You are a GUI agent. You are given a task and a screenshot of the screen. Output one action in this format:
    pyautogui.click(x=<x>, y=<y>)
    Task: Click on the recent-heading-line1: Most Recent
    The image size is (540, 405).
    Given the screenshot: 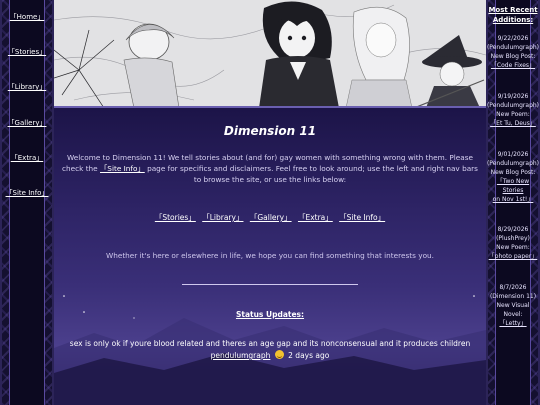 What is the action you would take?
    pyautogui.click(x=513, y=10)
    